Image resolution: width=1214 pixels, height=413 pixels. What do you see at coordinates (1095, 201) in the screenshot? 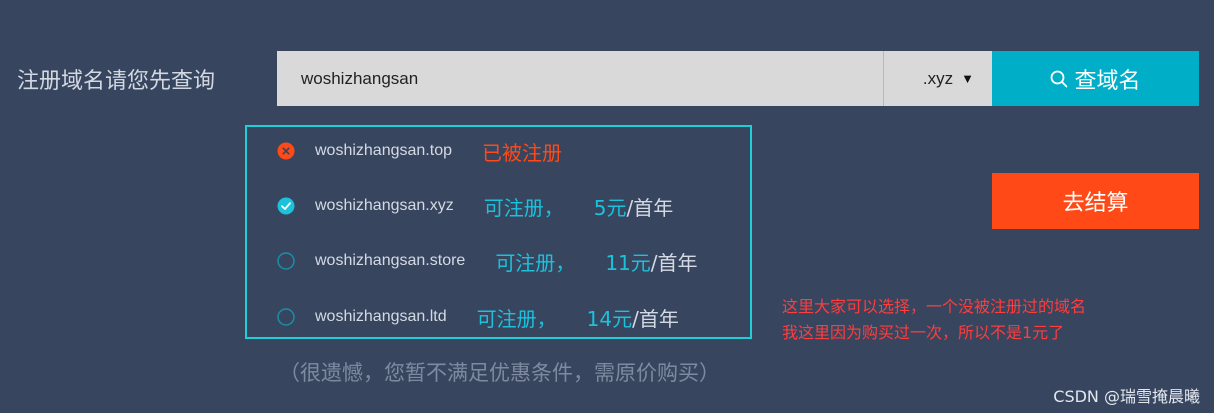
I see `checkout-button: 去结算` at bounding box center [1095, 201].